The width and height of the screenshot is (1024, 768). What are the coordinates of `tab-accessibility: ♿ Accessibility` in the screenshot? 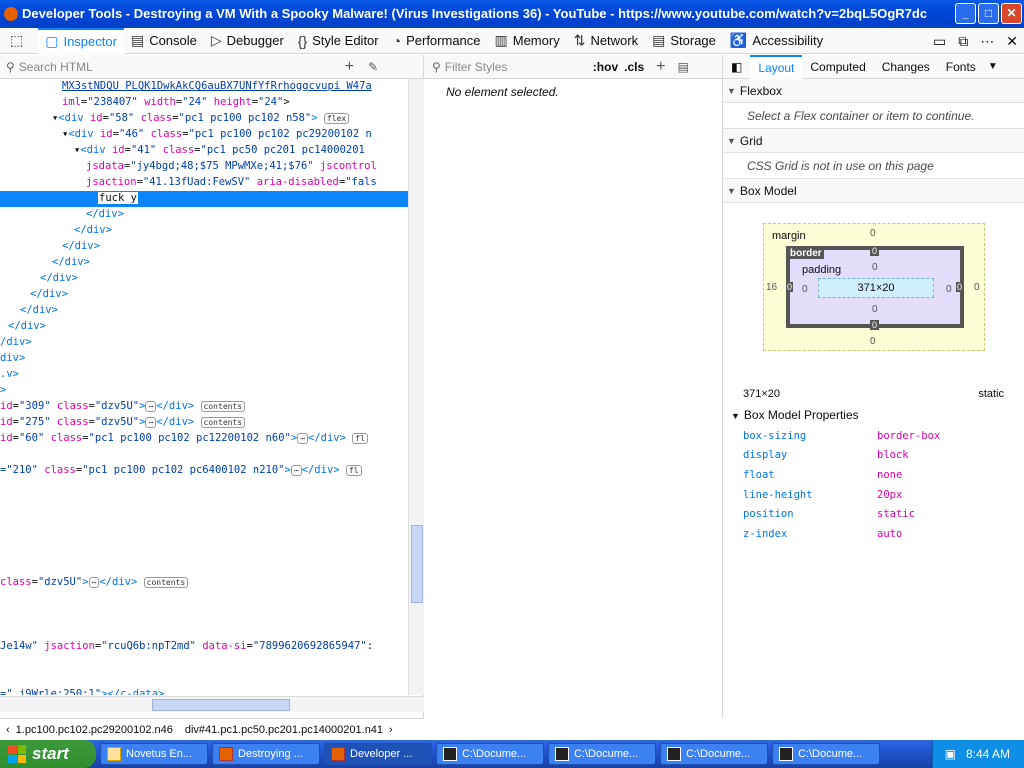 It's located at (776, 41).